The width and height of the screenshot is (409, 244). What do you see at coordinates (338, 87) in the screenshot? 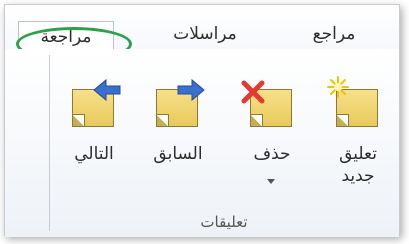
I see `sparkle-icon` at bounding box center [338, 87].